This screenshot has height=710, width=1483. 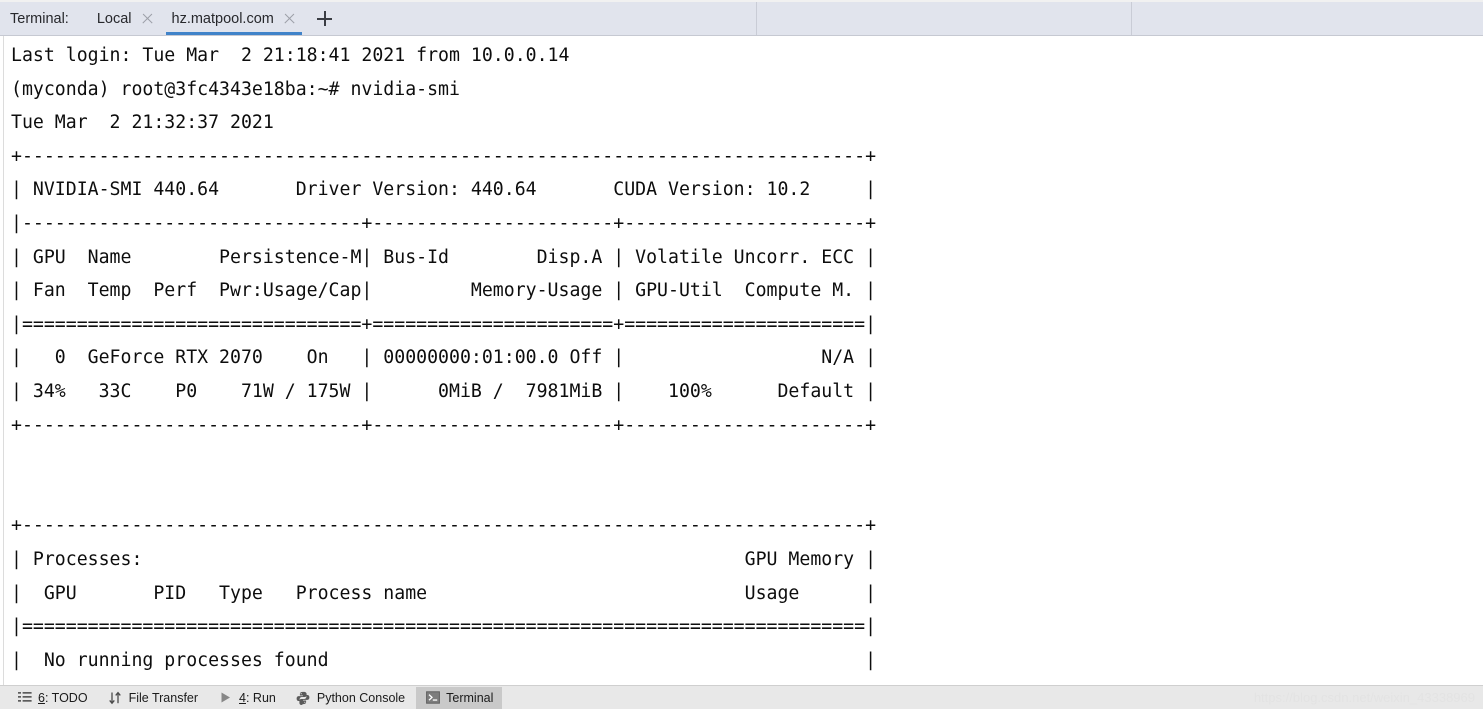 I want to click on status-bar-item-label: 4: Run, so click(x=257, y=698).